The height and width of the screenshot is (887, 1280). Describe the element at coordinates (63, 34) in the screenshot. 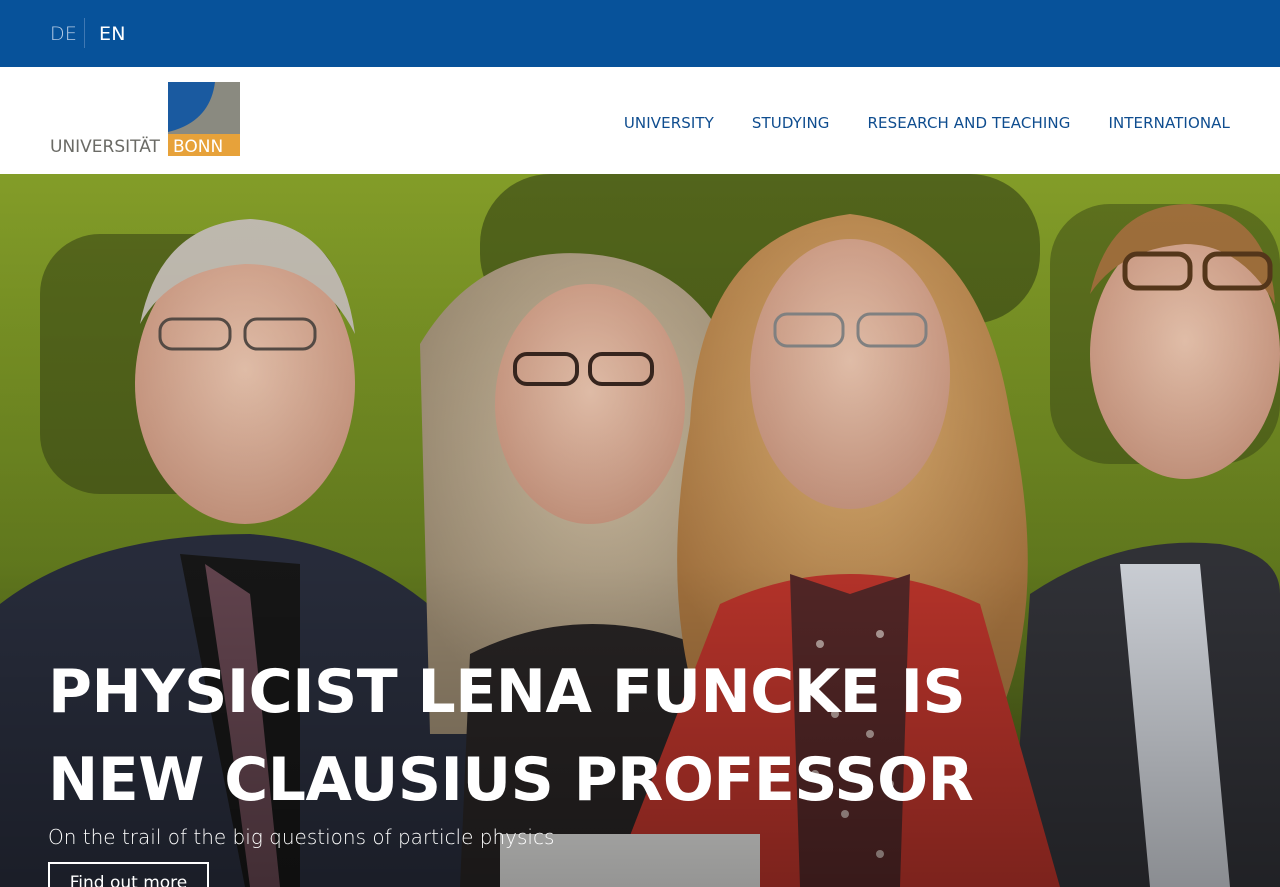

I see `language-de-link: DE` at that location.